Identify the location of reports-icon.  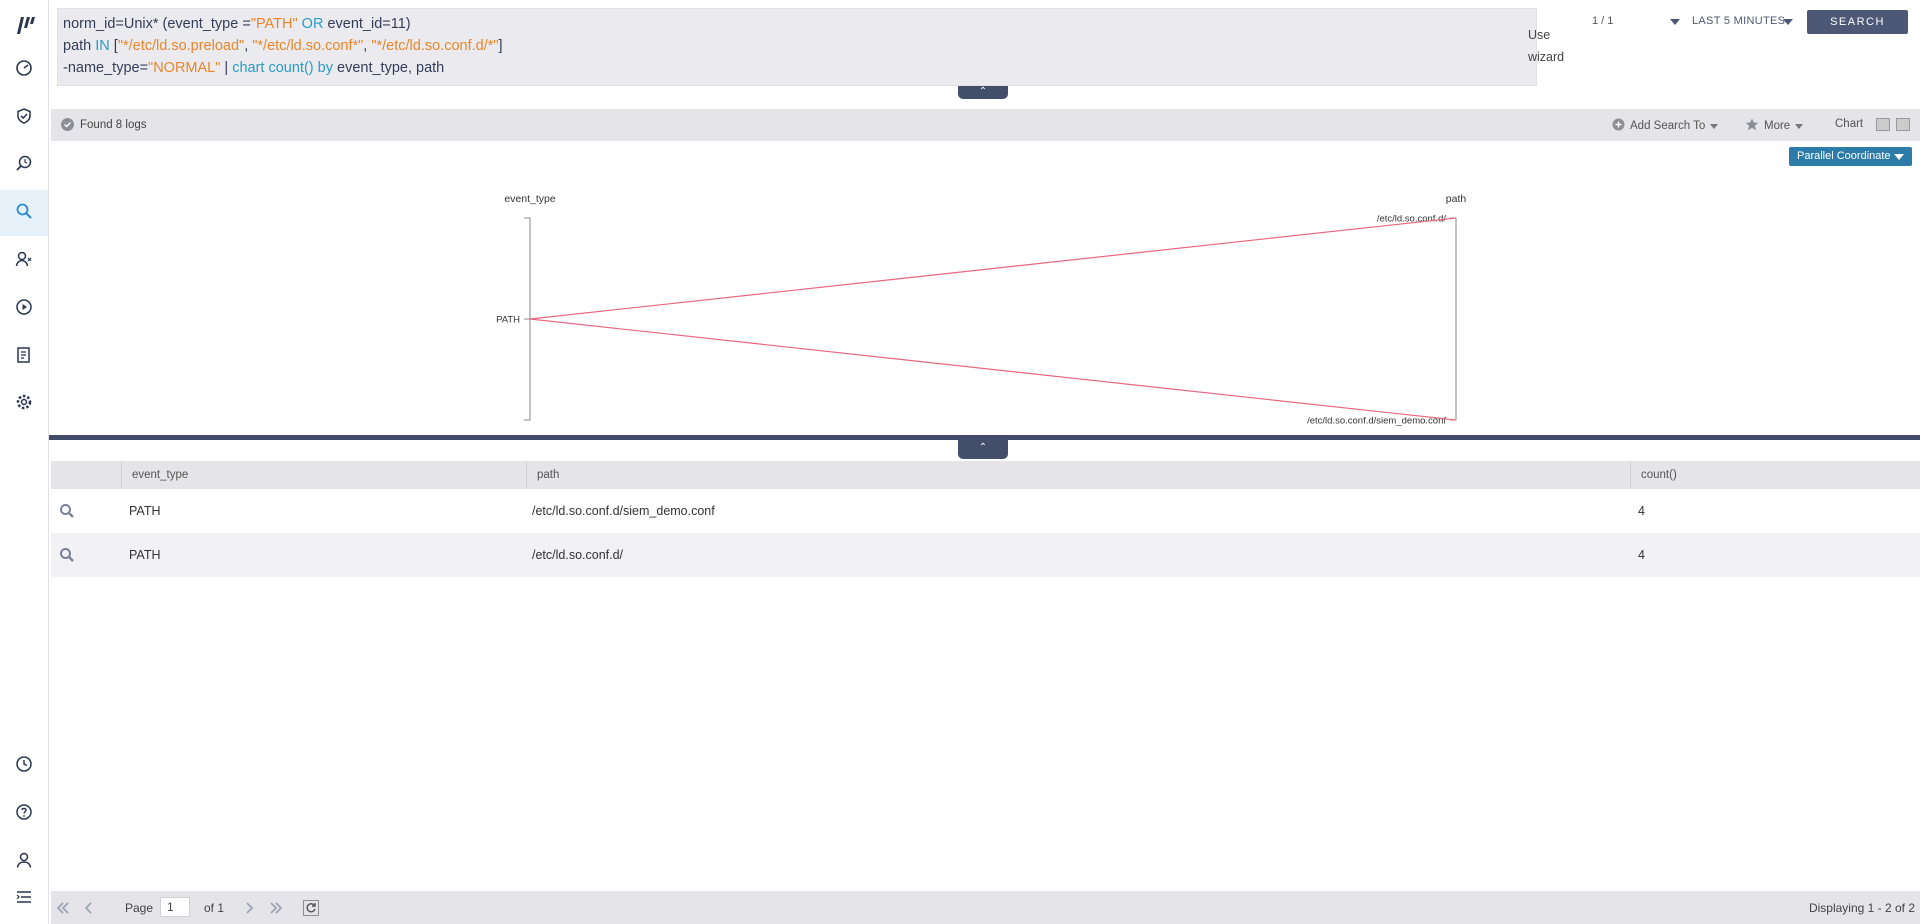
(24, 357).